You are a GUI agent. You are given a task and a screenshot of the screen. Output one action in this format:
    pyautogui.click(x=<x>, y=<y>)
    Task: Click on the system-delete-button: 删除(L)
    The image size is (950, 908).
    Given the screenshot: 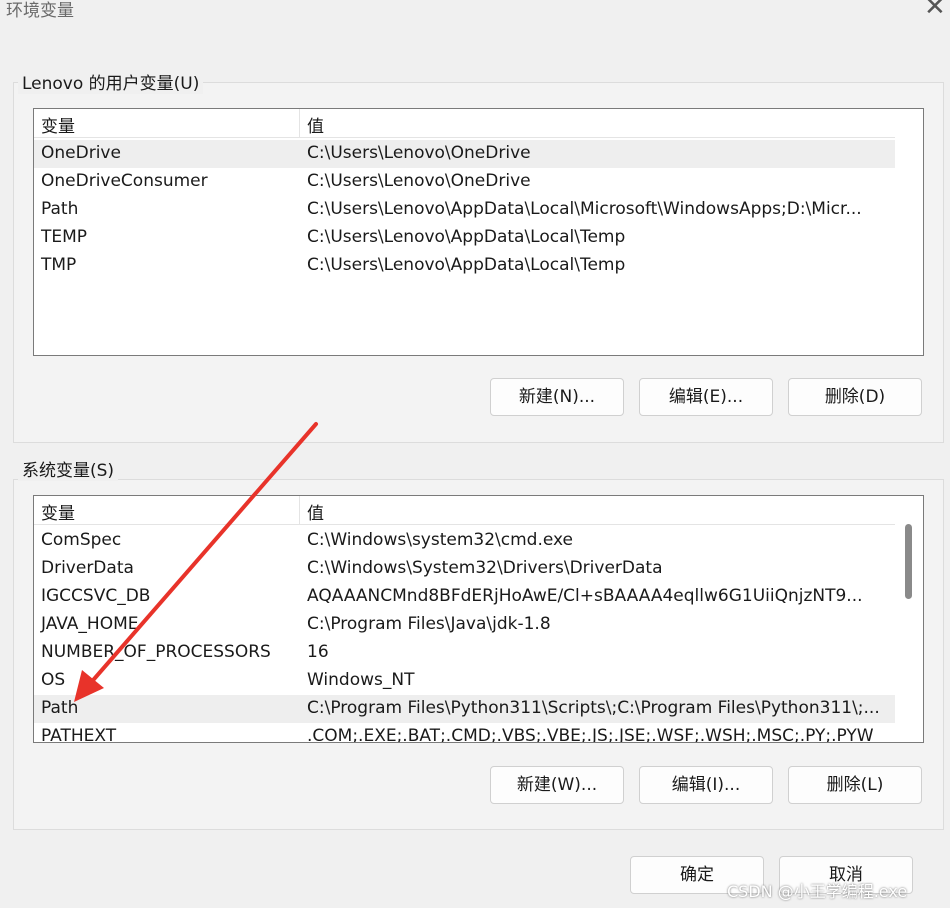 What is the action you would take?
    pyautogui.click(x=855, y=785)
    